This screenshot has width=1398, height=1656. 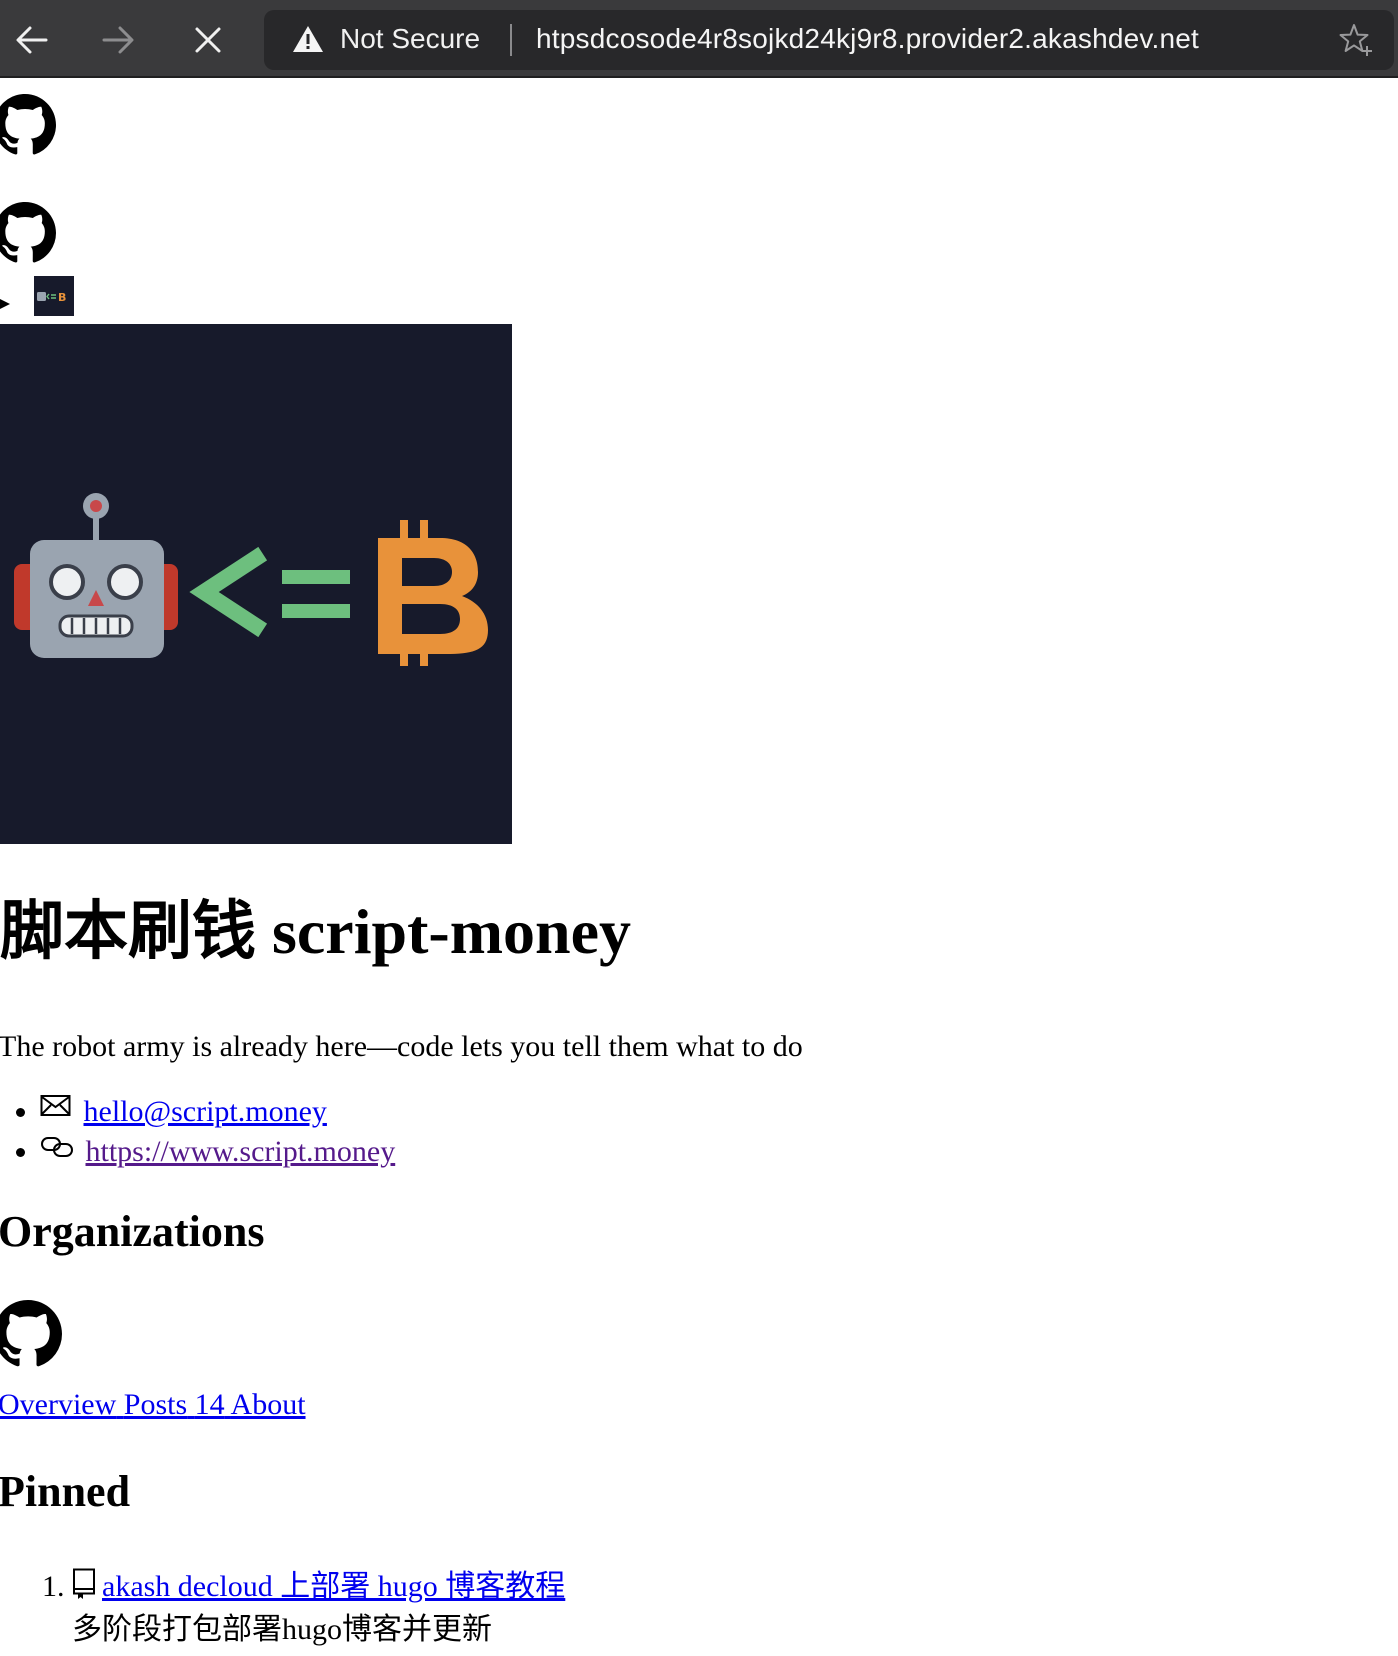 I want to click on avatar-thumbnail: B, so click(x=54, y=296).